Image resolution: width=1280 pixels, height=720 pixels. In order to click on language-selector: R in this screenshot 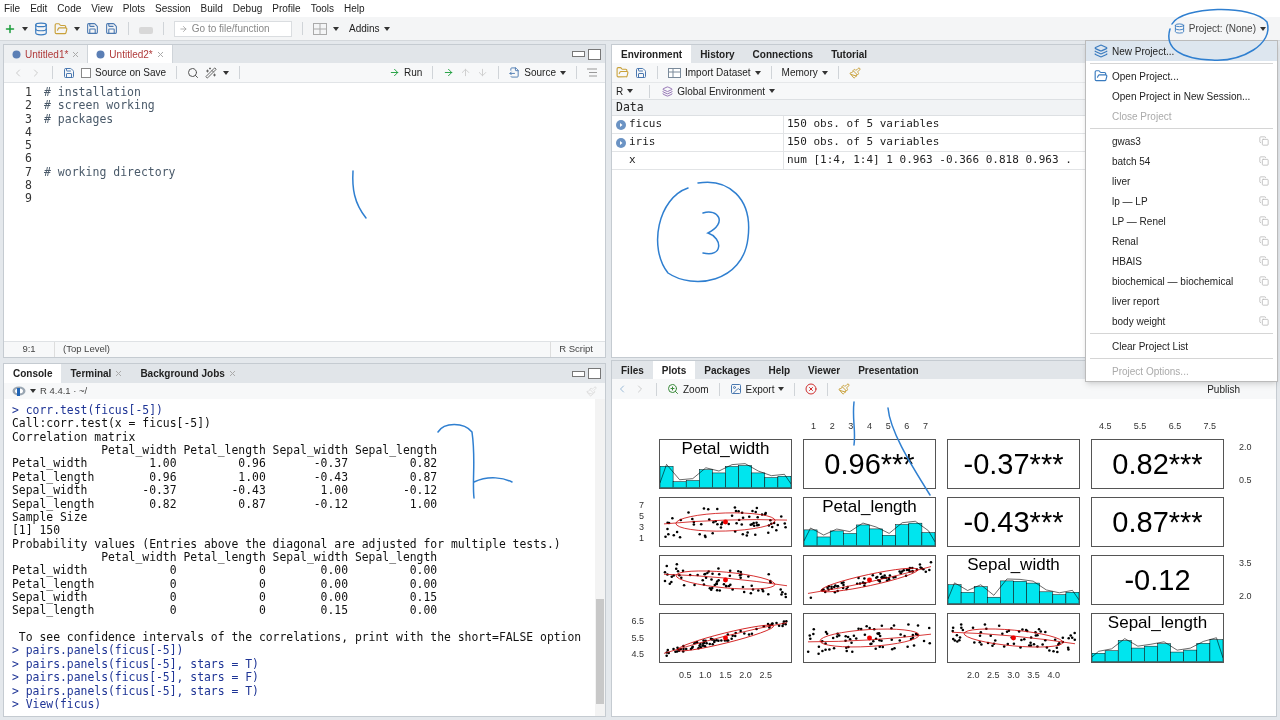, I will do `click(627, 91)`.